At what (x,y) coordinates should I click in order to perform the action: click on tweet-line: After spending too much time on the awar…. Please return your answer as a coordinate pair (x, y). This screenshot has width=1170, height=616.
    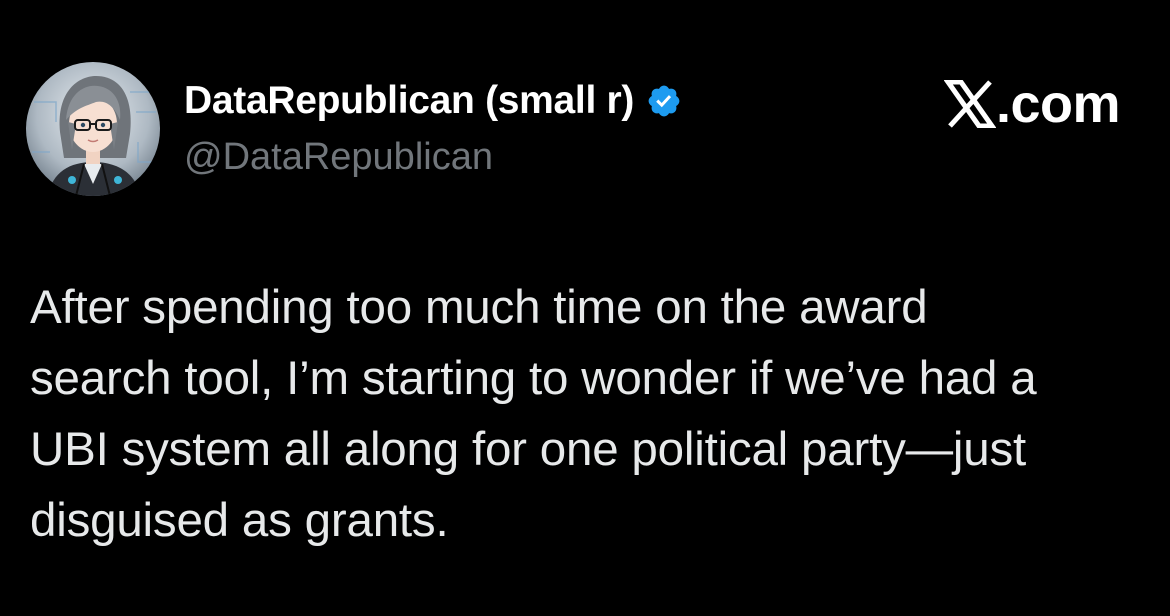
    Looking at the image, I should click on (479, 307).